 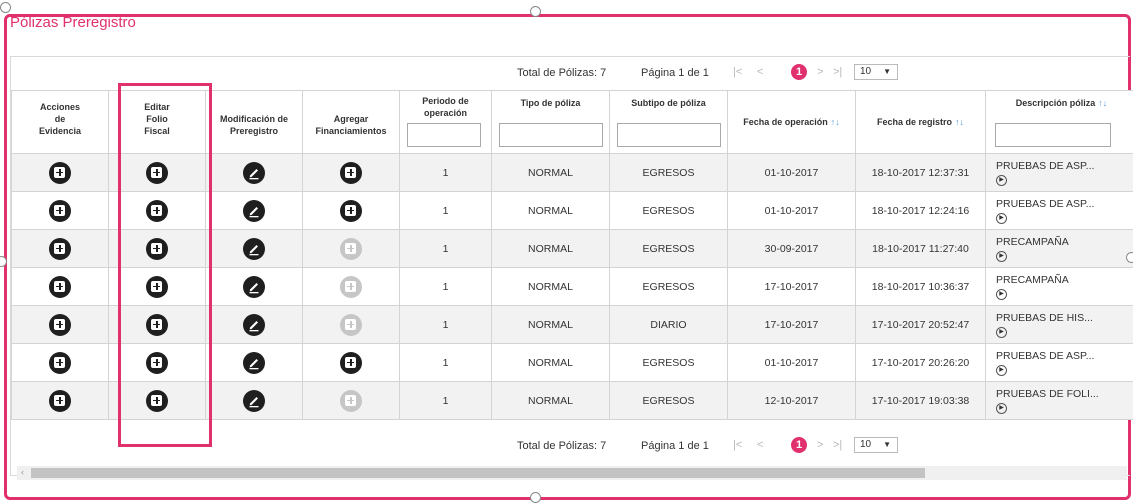 I want to click on resize-handle-left, so click(x=5, y=7).